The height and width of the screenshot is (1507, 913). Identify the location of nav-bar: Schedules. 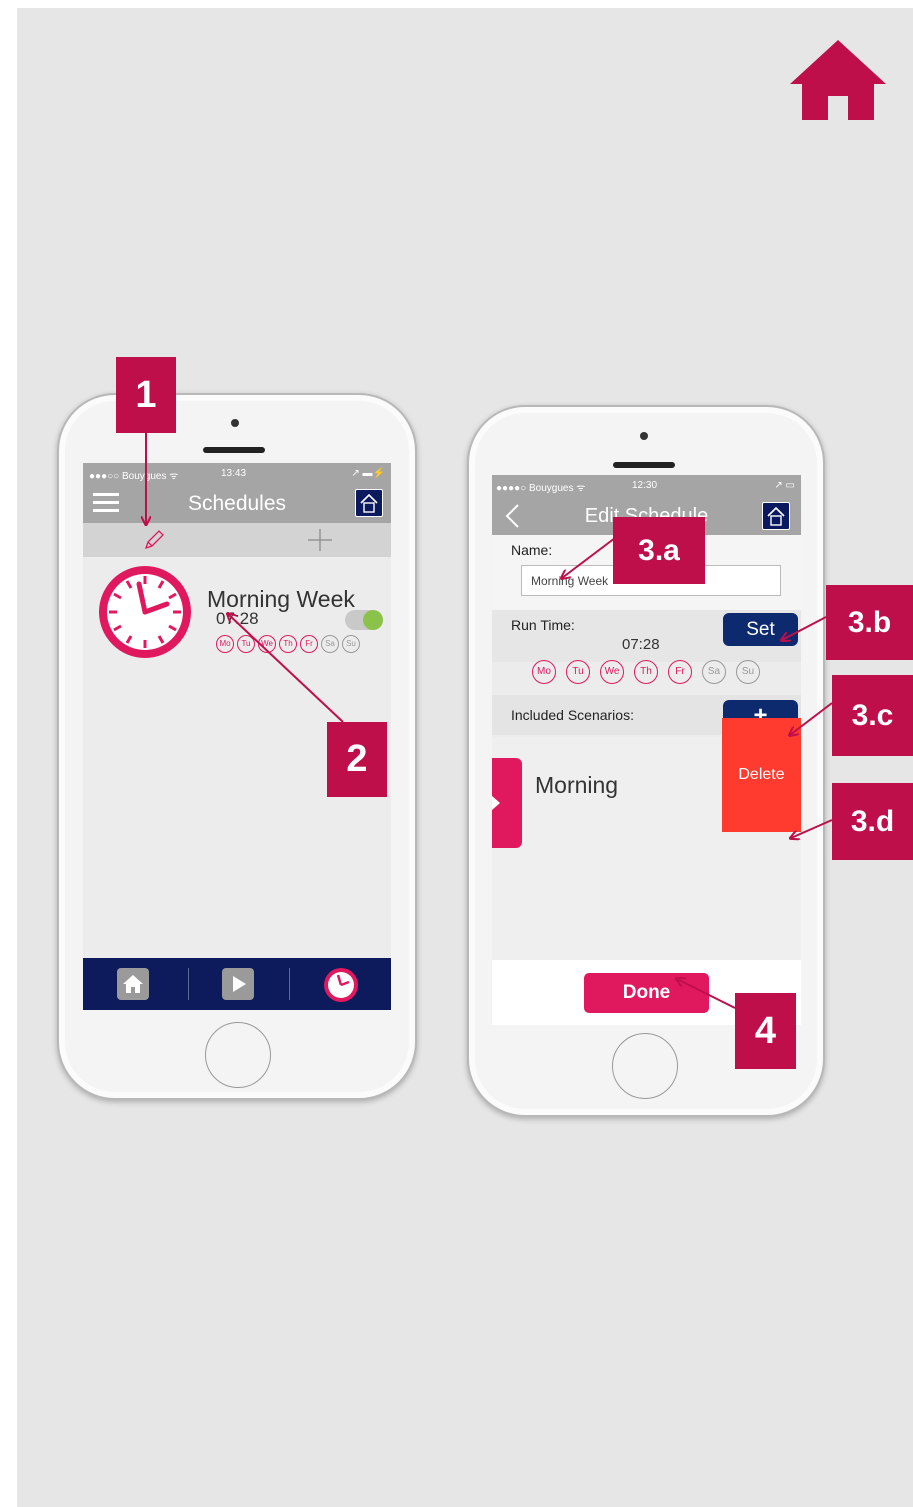
(237, 504).